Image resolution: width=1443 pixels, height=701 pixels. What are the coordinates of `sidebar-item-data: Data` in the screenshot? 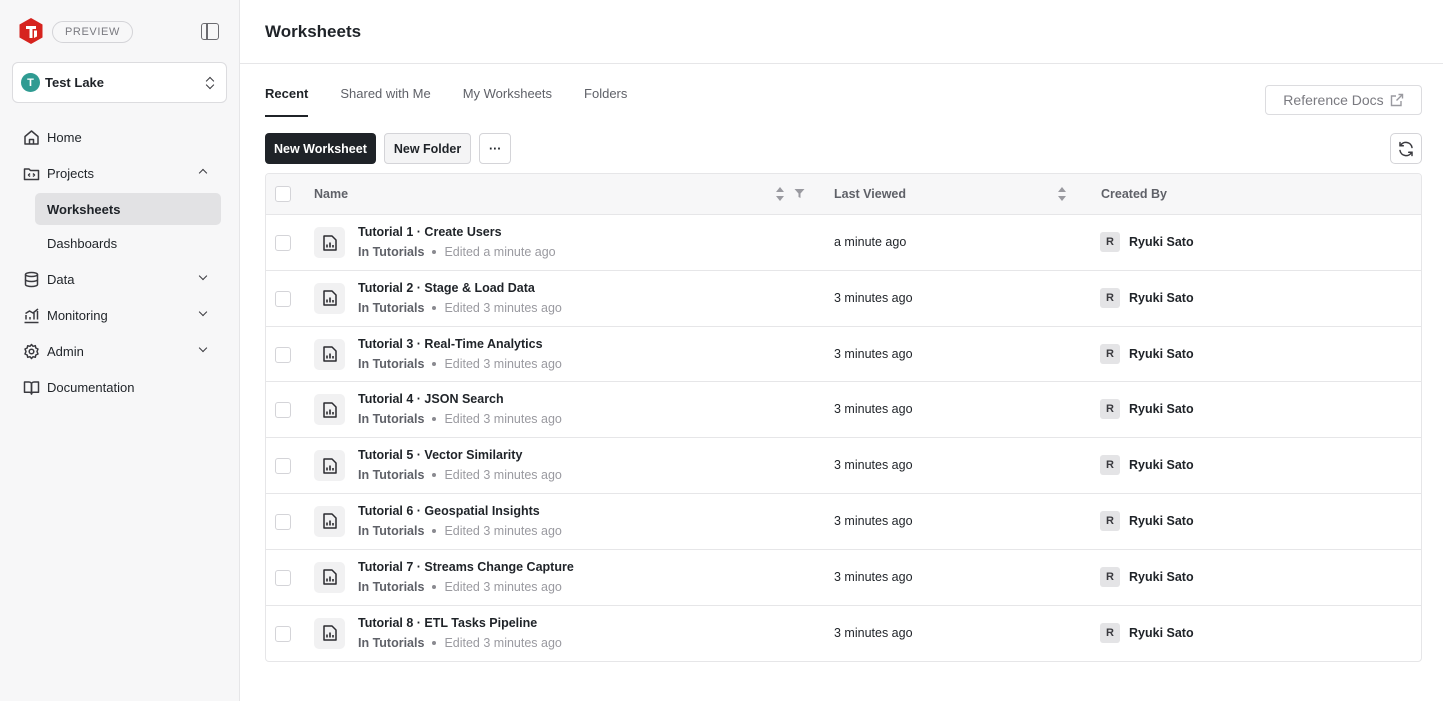 It's located at (120, 279).